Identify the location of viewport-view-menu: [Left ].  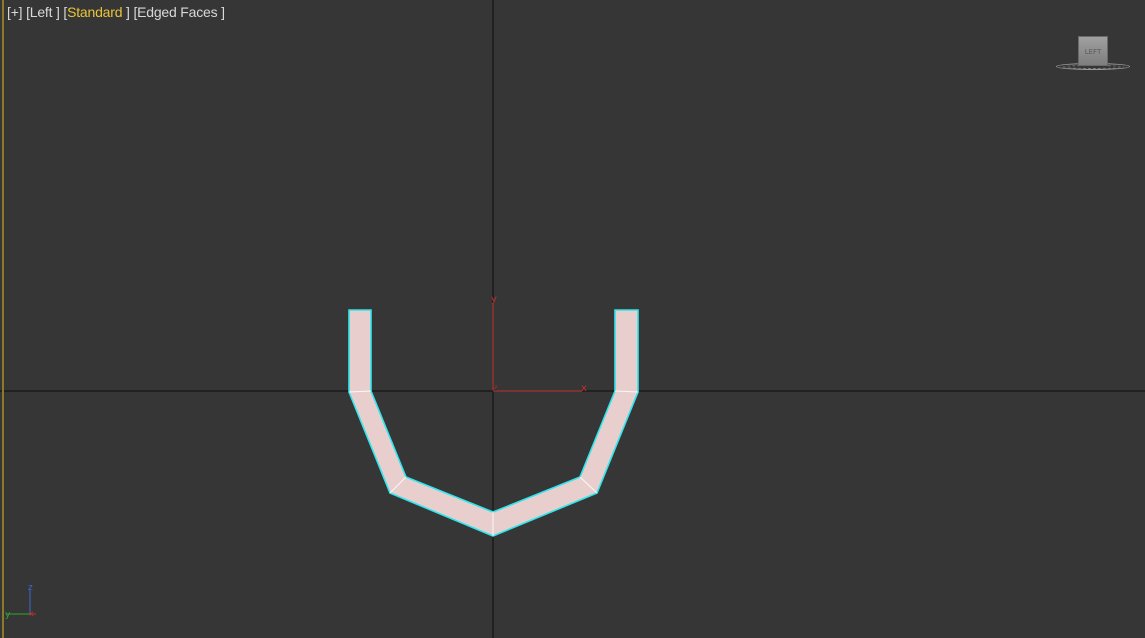
(43, 12).